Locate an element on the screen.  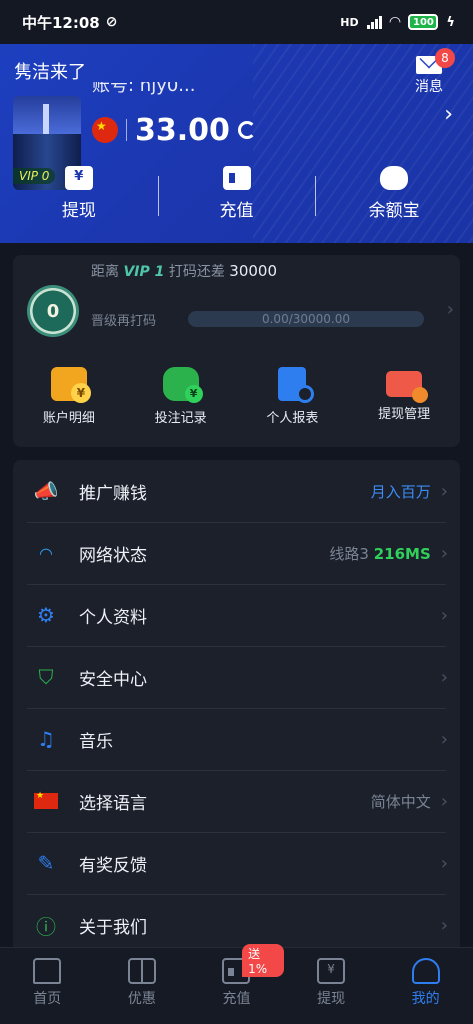
wifi-icon: ◠ is located at coordinates (46, 553).